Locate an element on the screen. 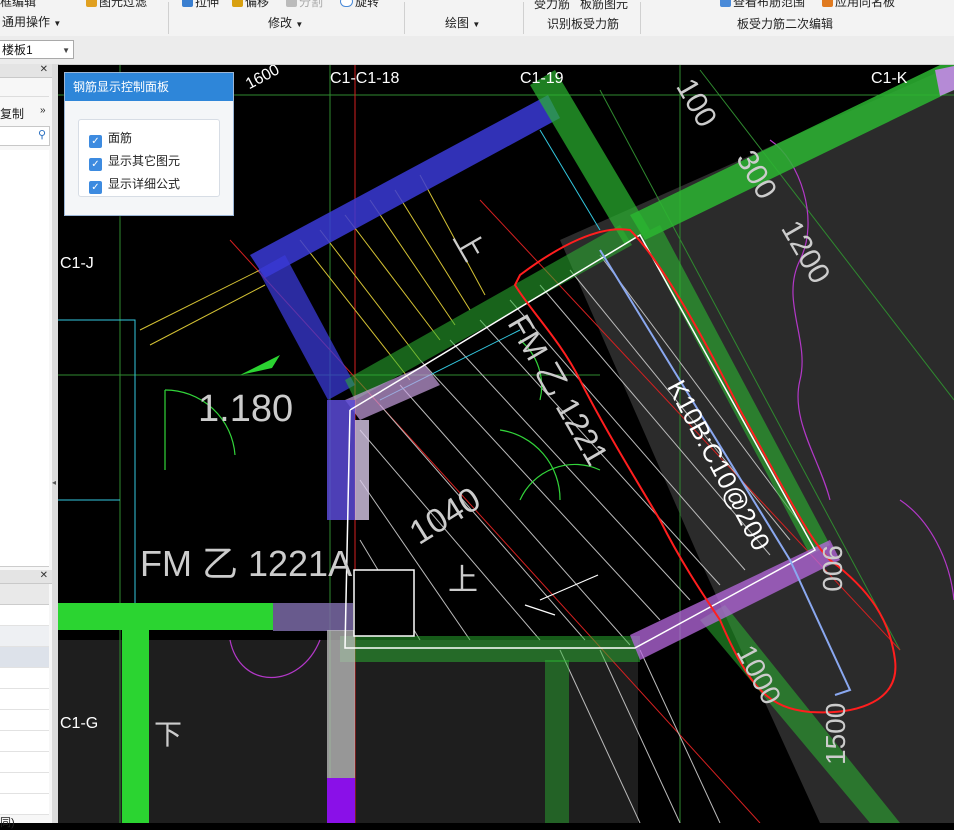 The height and width of the screenshot is (830, 954). tool-split: 分割 is located at coordinates (304, 5).